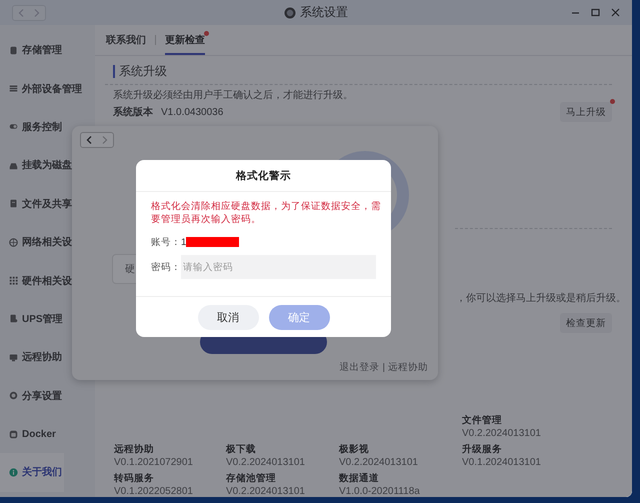 The height and width of the screenshot is (503, 640). I want to click on sidebar-item: 存储管理, so click(32, 50).